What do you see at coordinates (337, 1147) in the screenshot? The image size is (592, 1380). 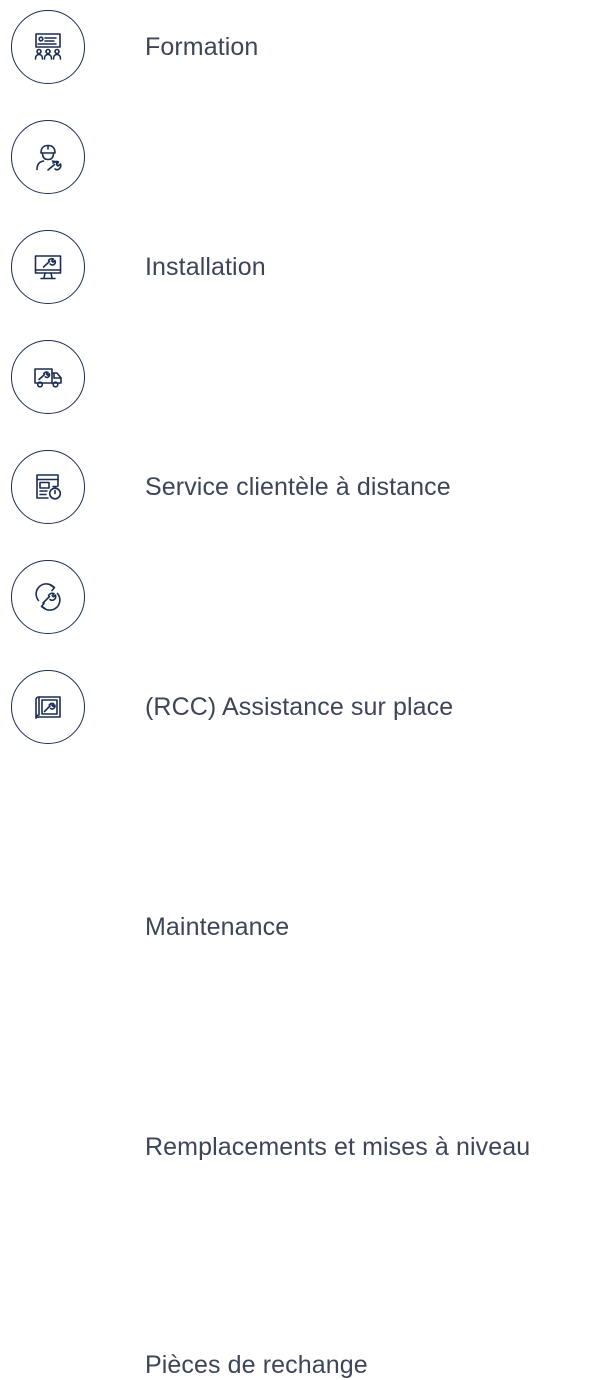 I see `service-label-replacements-upgrades: Remplacements et mises à niveau` at bounding box center [337, 1147].